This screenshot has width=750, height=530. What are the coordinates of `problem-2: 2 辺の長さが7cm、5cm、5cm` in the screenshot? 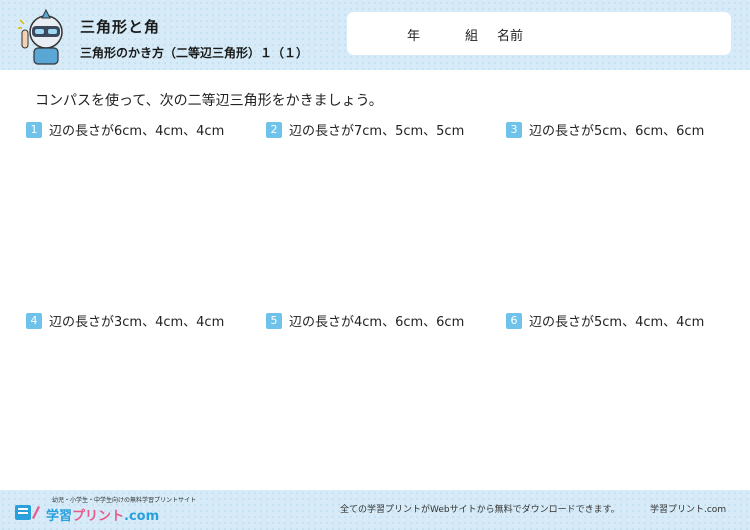 It's located at (365, 129).